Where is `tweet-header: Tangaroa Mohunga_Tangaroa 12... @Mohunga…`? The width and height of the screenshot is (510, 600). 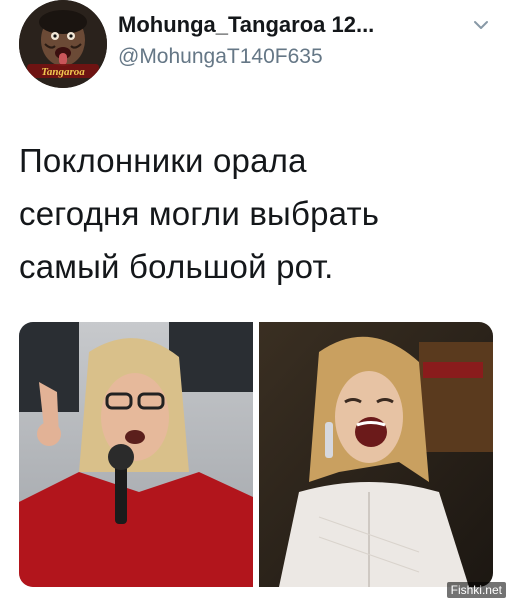
tweet-header: Tangaroa Mohunga_Tangaroa 12... @Mohunga… is located at coordinates (259, 46).